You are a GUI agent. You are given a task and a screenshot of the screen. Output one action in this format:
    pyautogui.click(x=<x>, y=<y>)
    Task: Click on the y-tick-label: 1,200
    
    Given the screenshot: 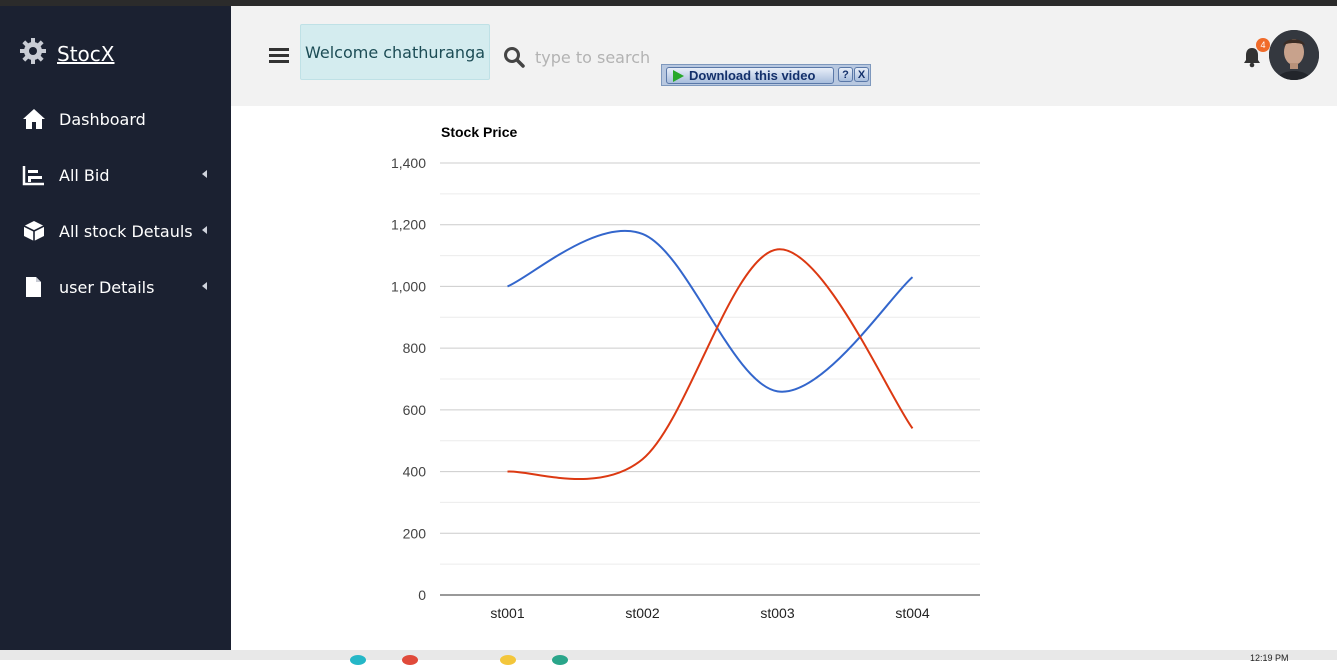 What is the action you would take?
    pyautogui.click(x=408, y=225)
    